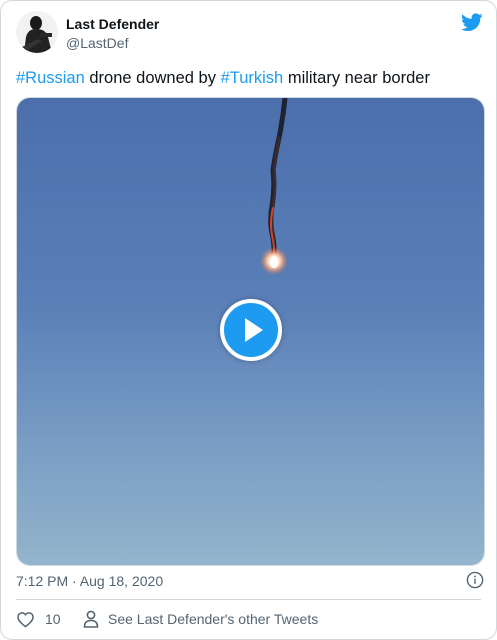  What do you see at coordinates (38, 619) in the screenshot?
I see `like-button: 10` at bounding box center [38, 619].